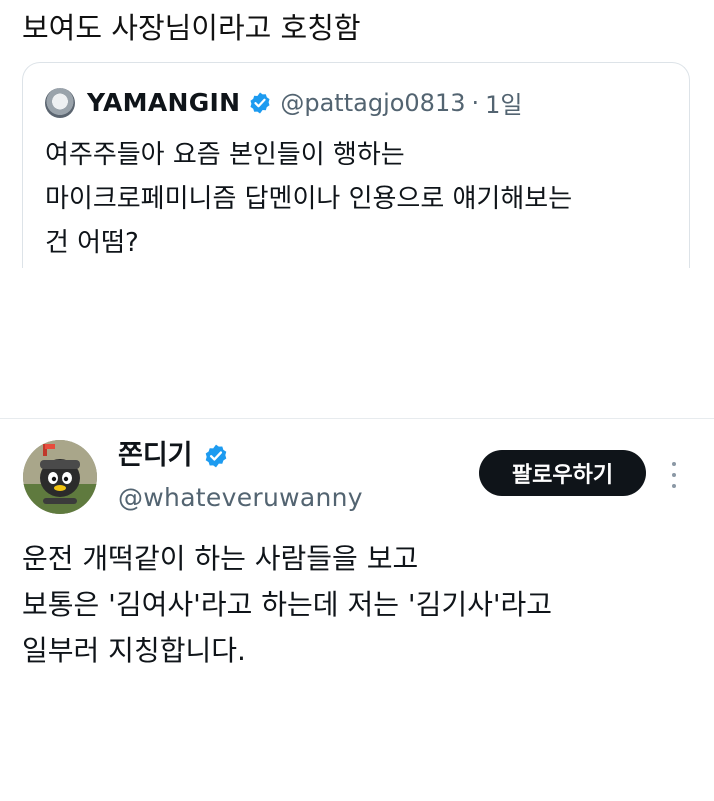  Describe the element at coordinates (92, 243) in the screenshot. I see `quoted-tweet-text-line: 건 어떰?` at that location.